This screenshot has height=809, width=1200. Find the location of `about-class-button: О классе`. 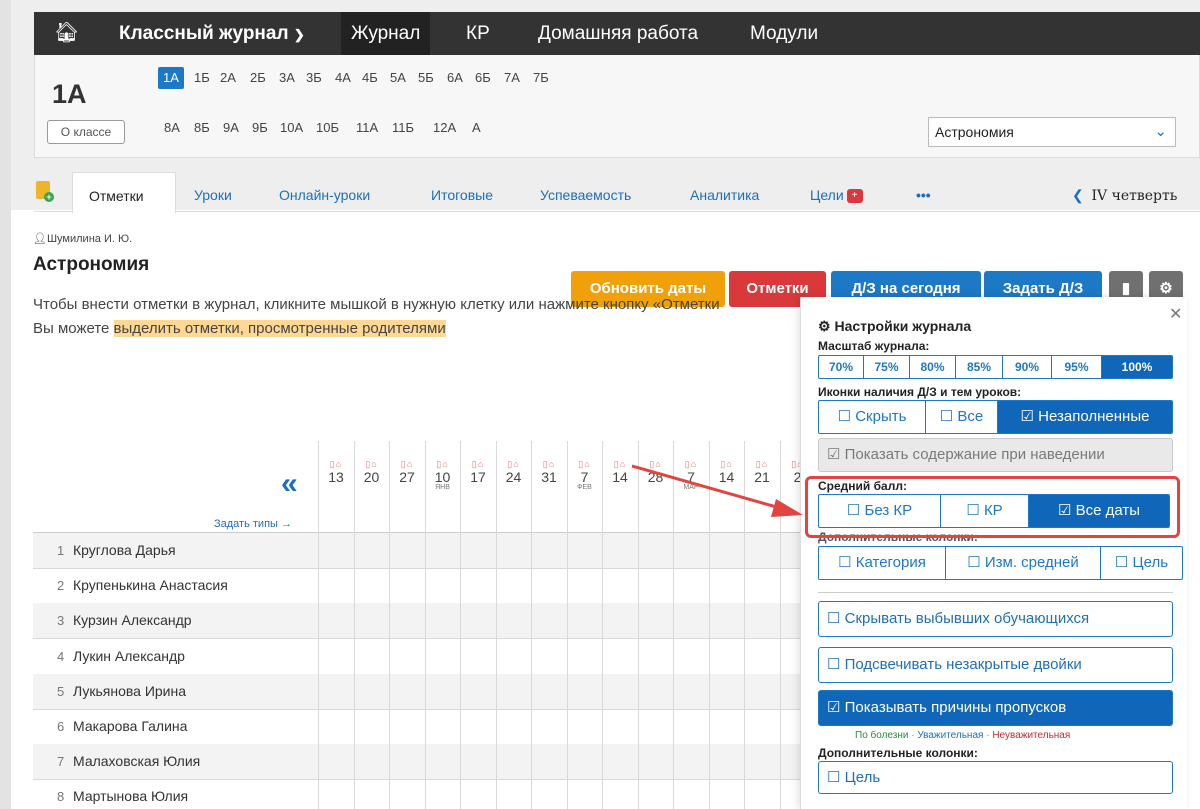

about-class-button: О классе is located at coordinates (86, 132).